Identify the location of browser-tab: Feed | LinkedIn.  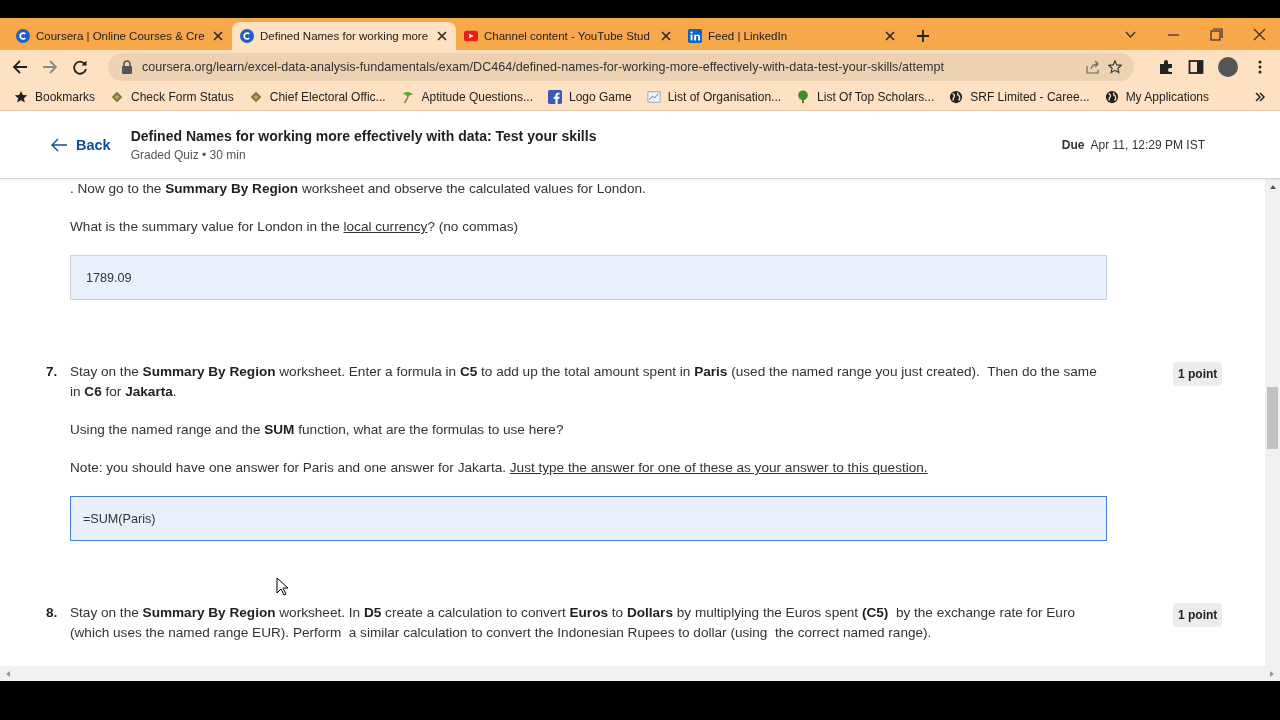
(792, 36).